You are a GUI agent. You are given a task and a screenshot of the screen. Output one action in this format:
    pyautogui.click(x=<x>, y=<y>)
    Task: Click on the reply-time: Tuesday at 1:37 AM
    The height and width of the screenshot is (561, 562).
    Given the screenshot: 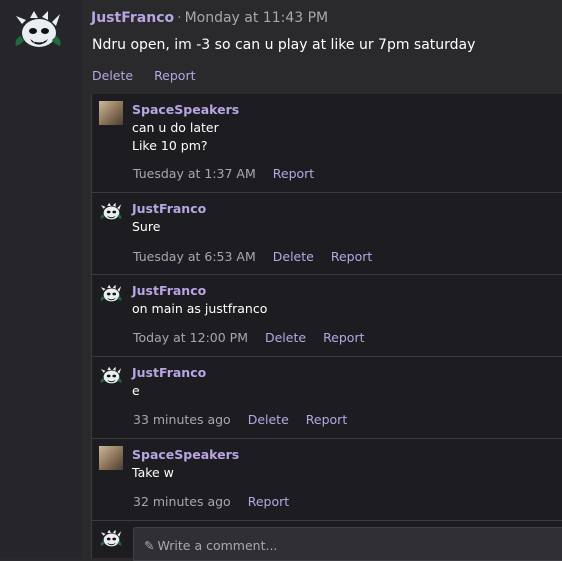 What is the action you would take?
    pyautogui.click(x=194, y=173)
    